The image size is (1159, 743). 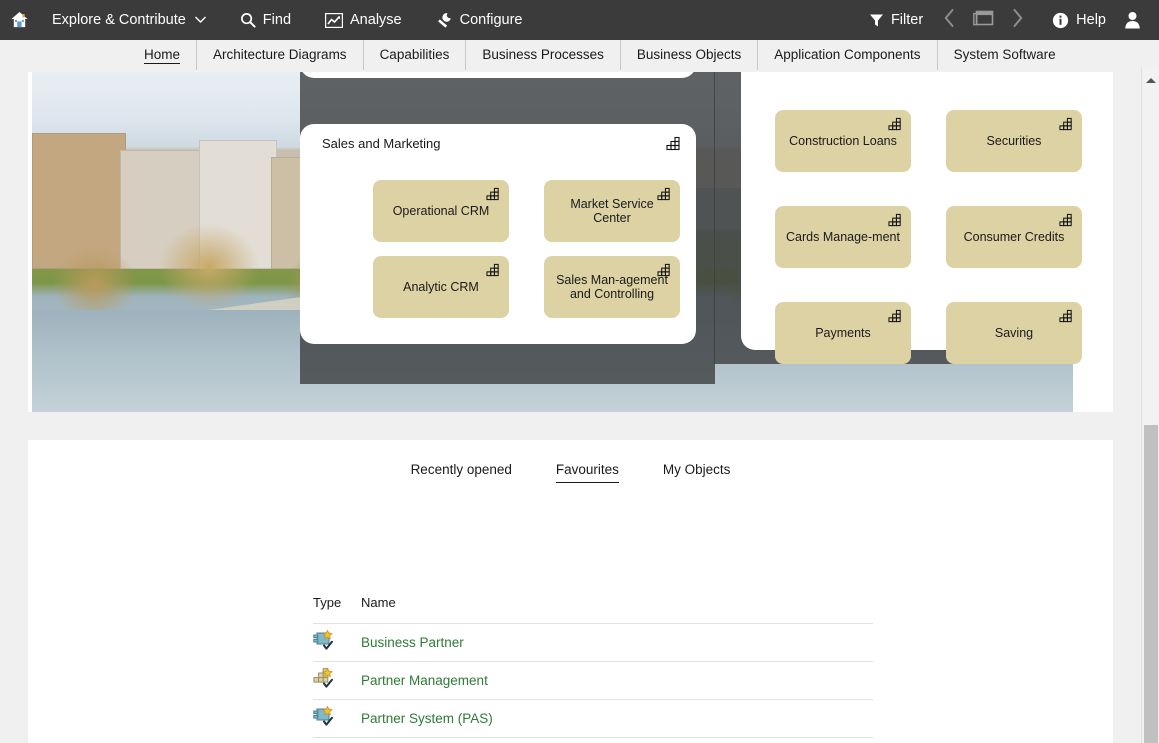 I want to click on capability-label: Consumer Credits, so click(x=1014, y=236).